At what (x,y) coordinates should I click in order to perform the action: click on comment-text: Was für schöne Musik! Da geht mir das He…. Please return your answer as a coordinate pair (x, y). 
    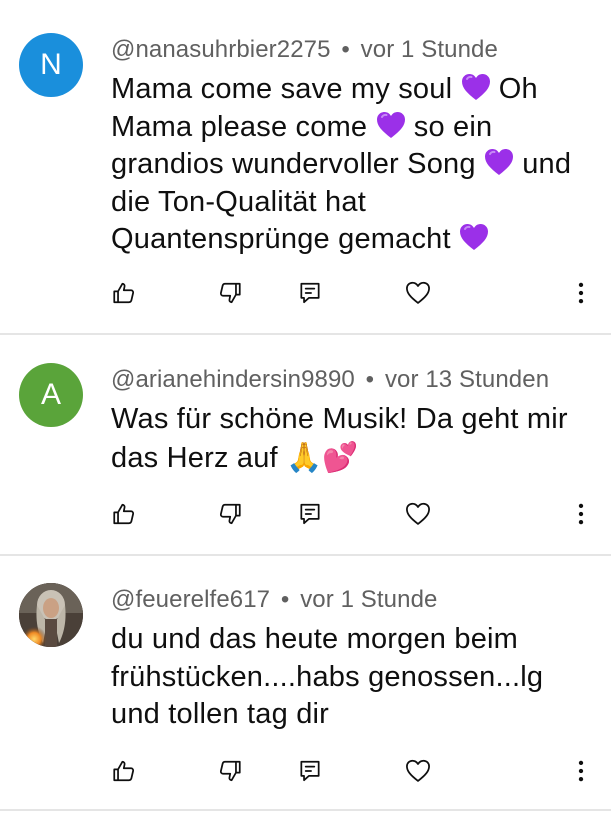
    Looking at the image, I should click on (339, 438).